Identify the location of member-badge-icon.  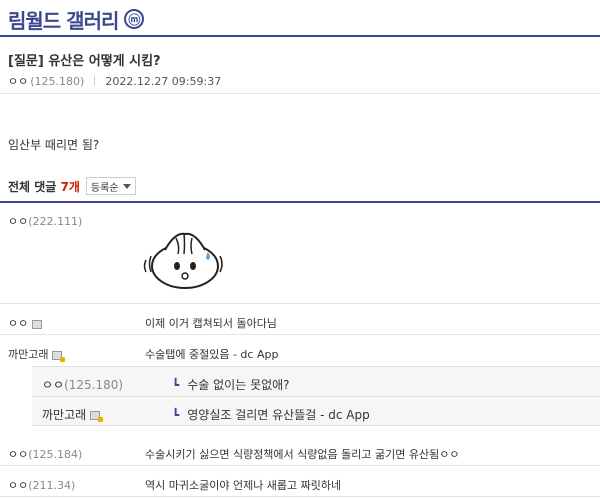
(37, 324).